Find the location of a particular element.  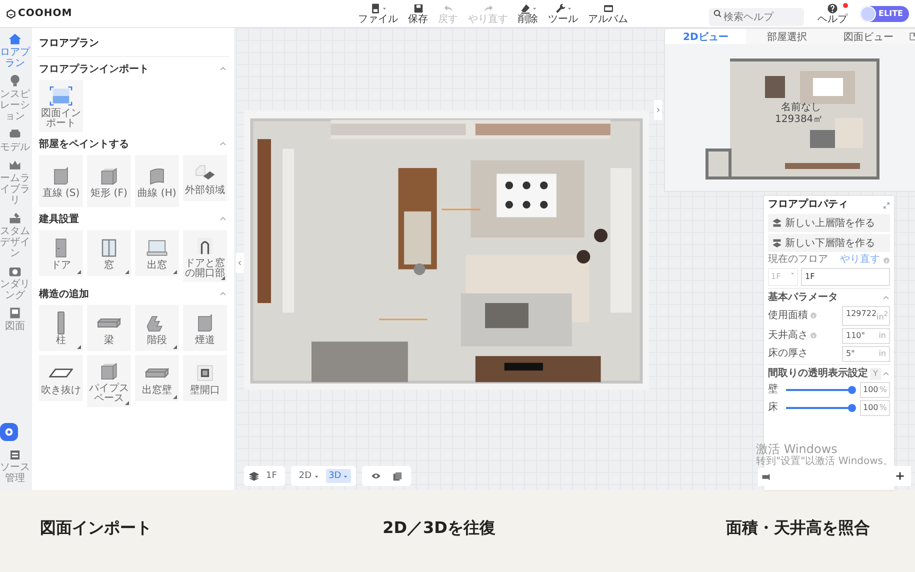

activation-notice-title: 激活 Windows is located at coordinates (797, 449).